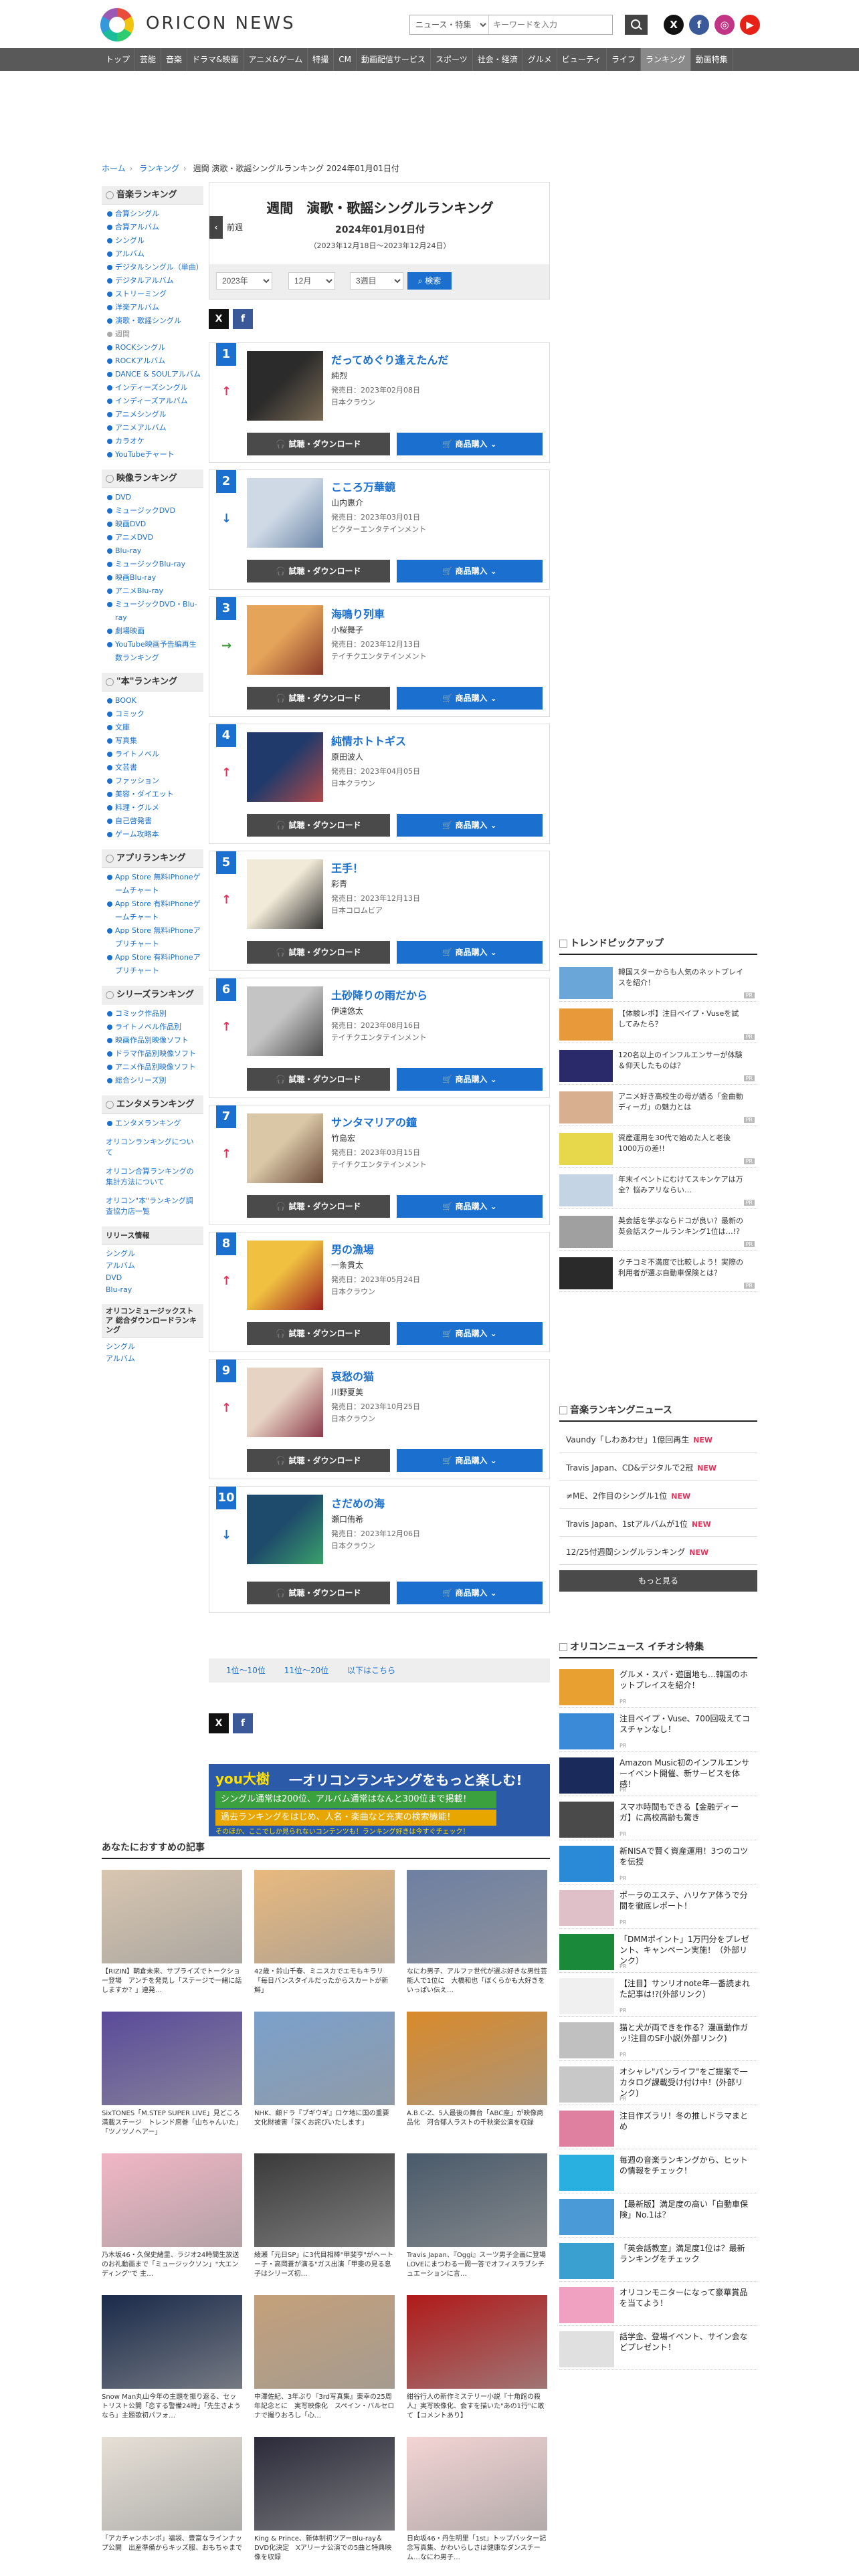 The height and width of the screenshot is (2576, 859). Describe the element at coordinates (154, 414) in the screenshot. I see `sidebar-item-music-15: アニメシングル` at that location.